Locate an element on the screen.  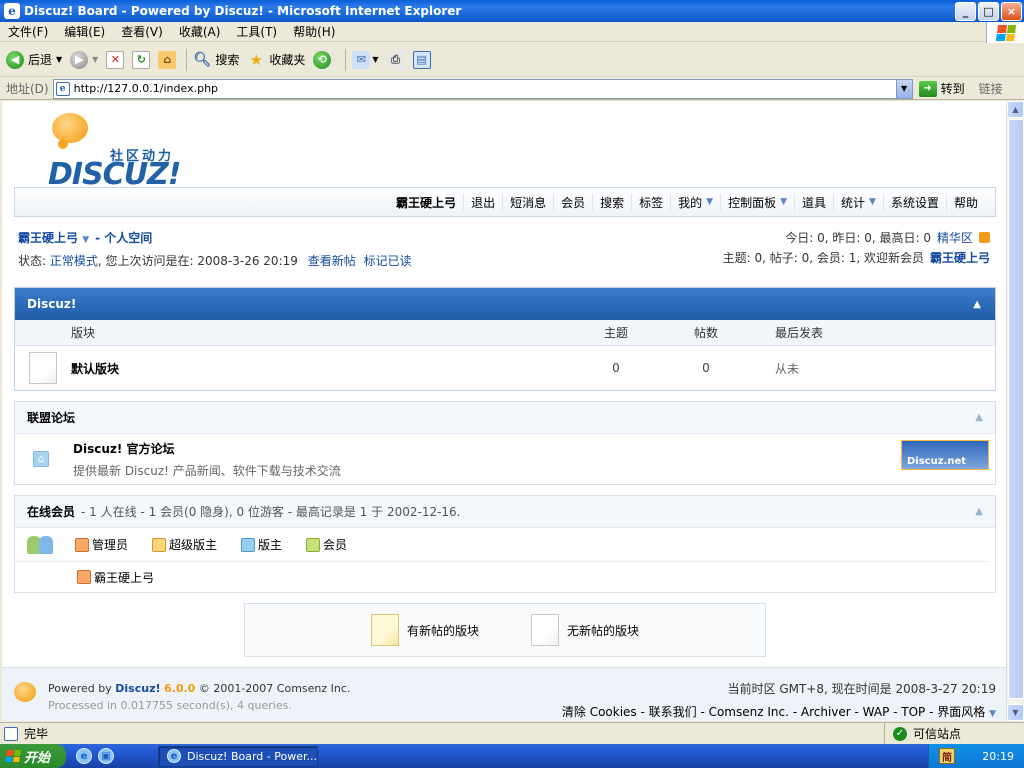
go-arrow-icon: ➜ is located at coordinates (927, 88).